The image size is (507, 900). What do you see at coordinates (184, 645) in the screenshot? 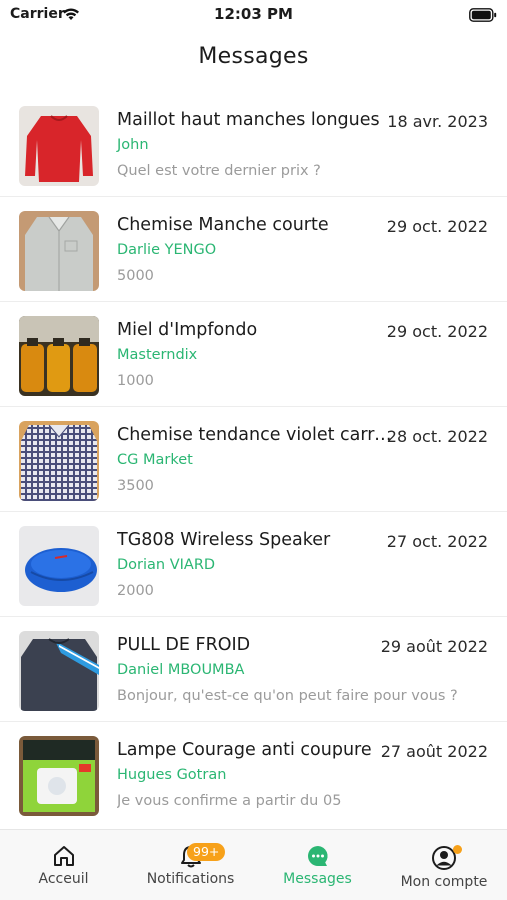
I see `conversation-title: PULL DE FROID` at bounding box center [184, 645].